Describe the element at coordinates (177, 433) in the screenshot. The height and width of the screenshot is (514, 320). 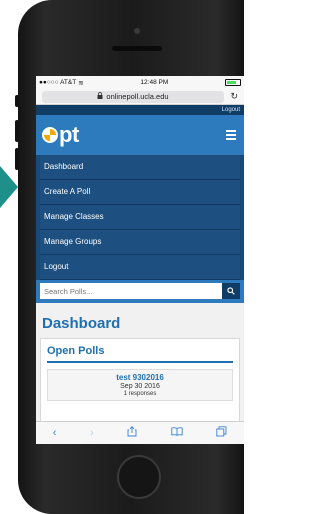
I see `bookmarks-icon` at that location.